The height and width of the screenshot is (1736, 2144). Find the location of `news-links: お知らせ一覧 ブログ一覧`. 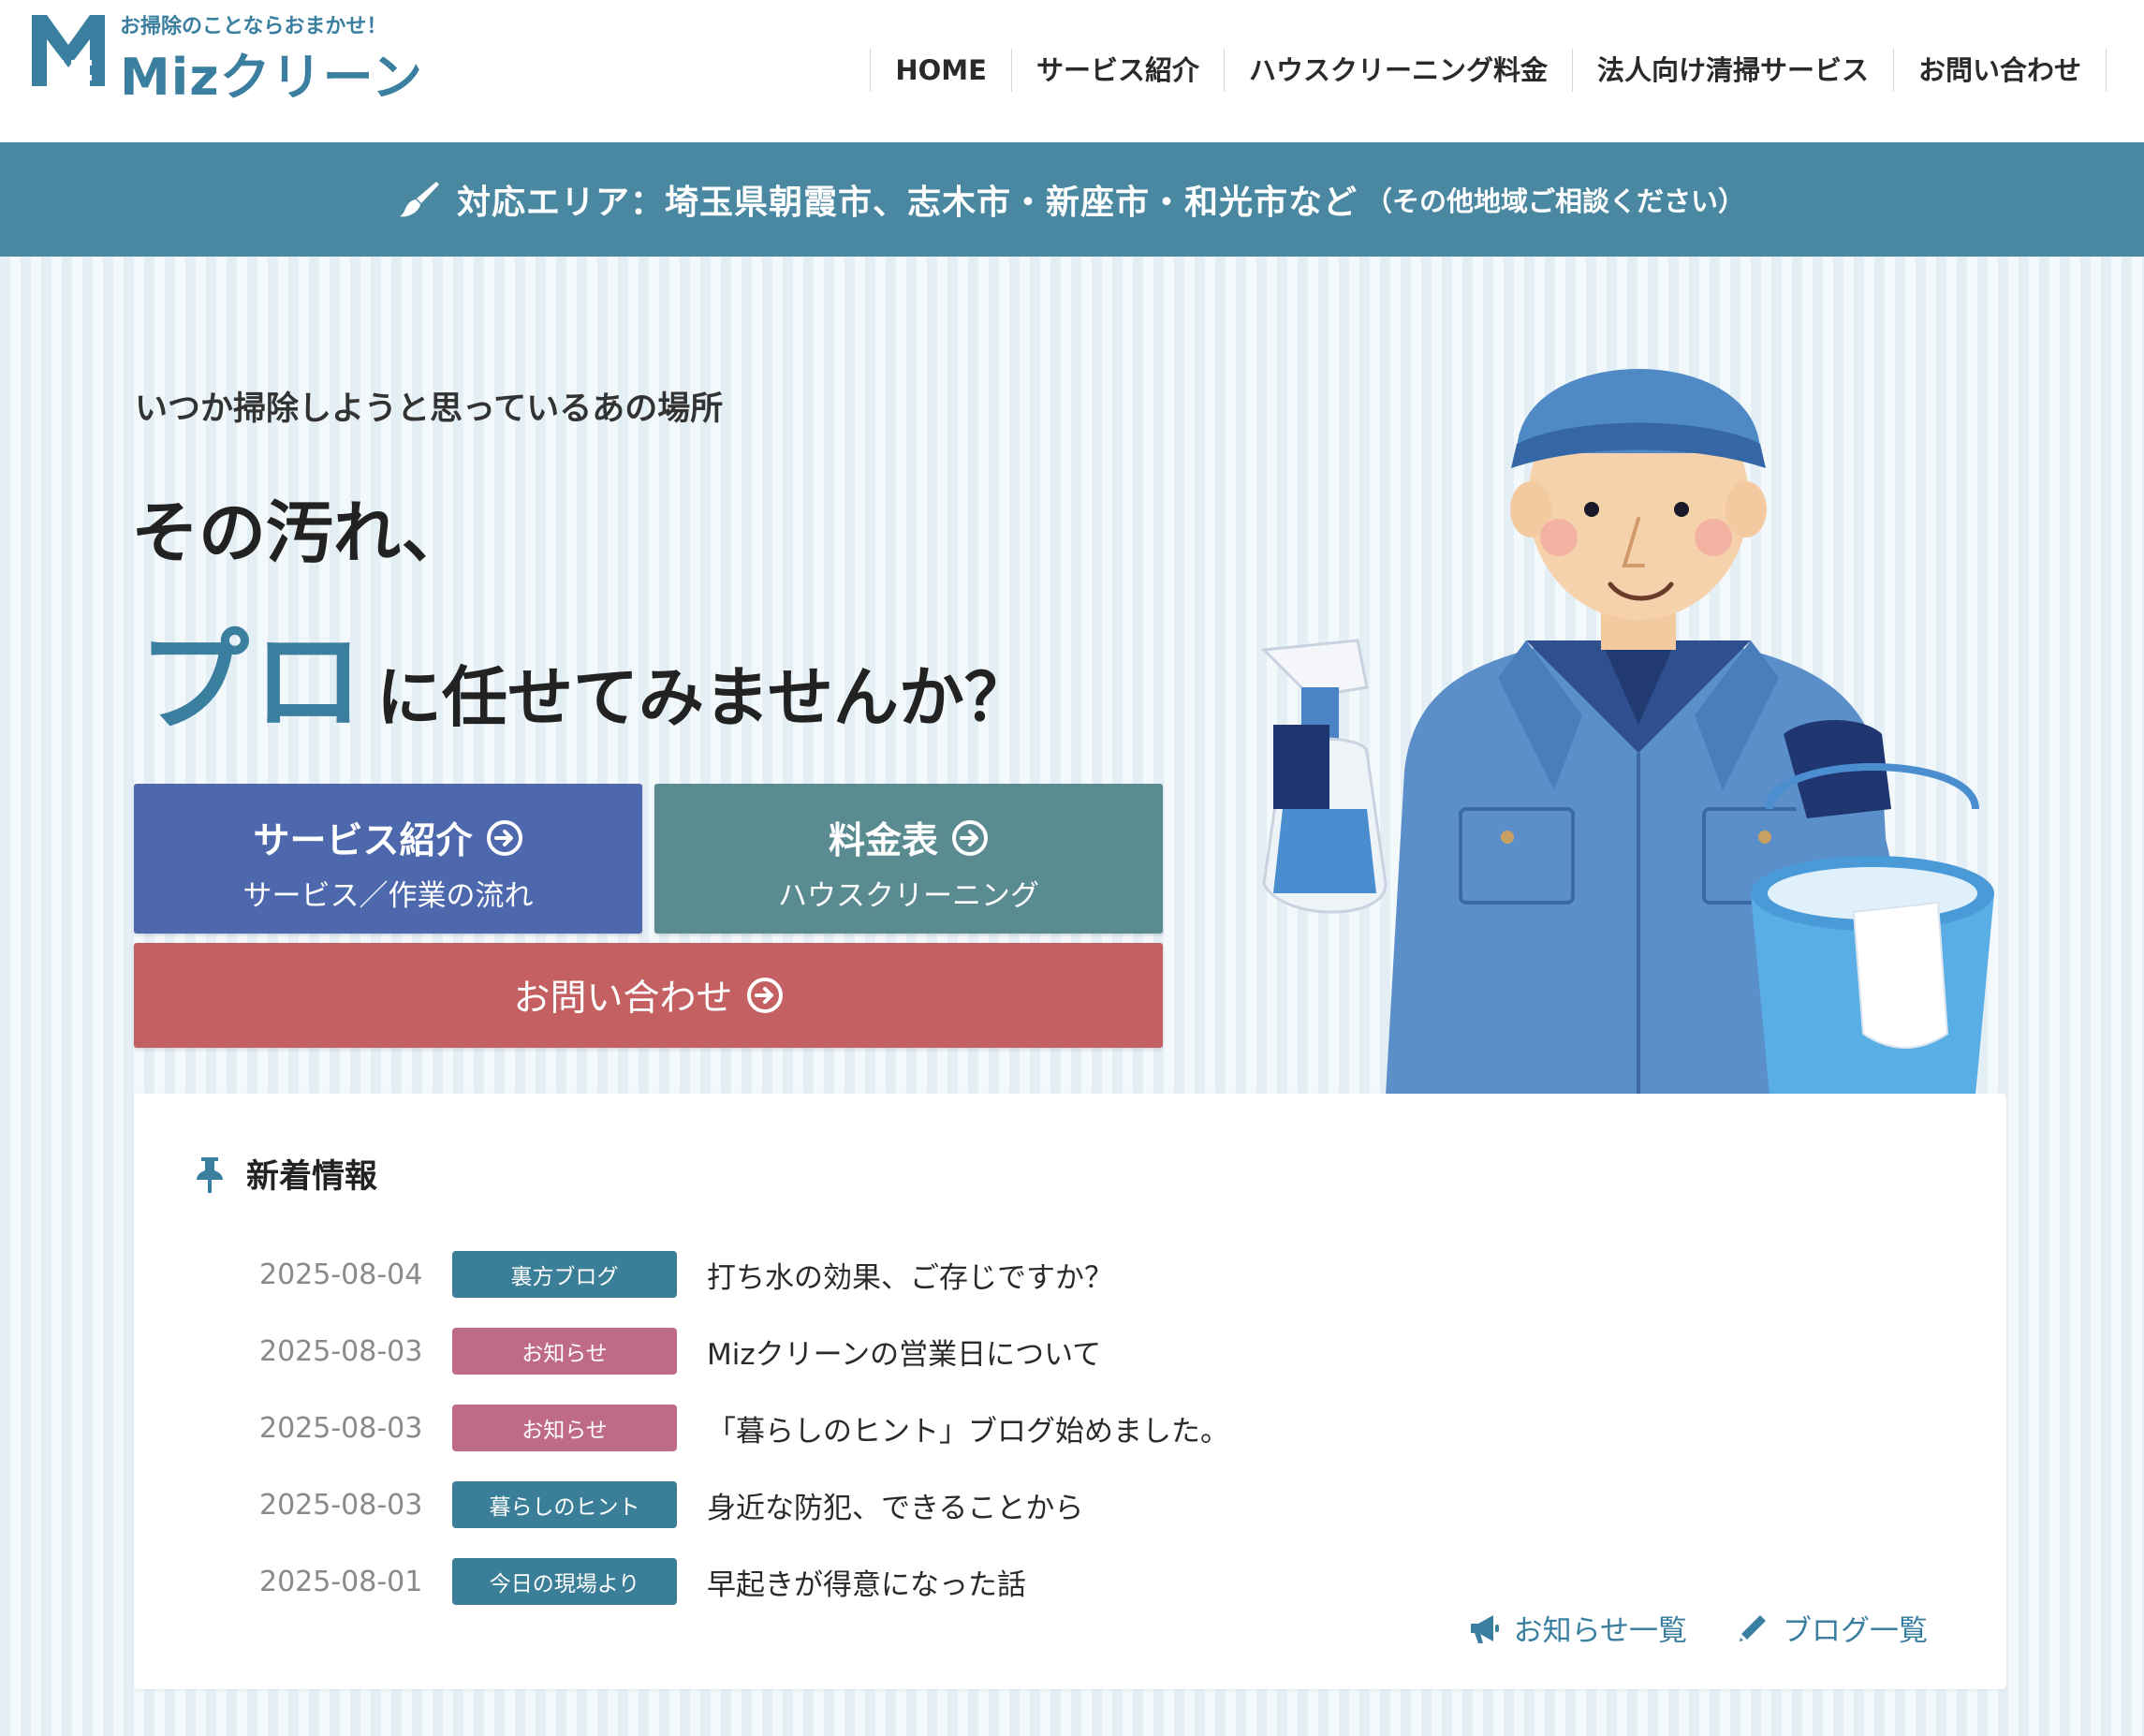

news-links: お知らせ一覧 ブログ一覧 is located at coordinates (1697, 1628).